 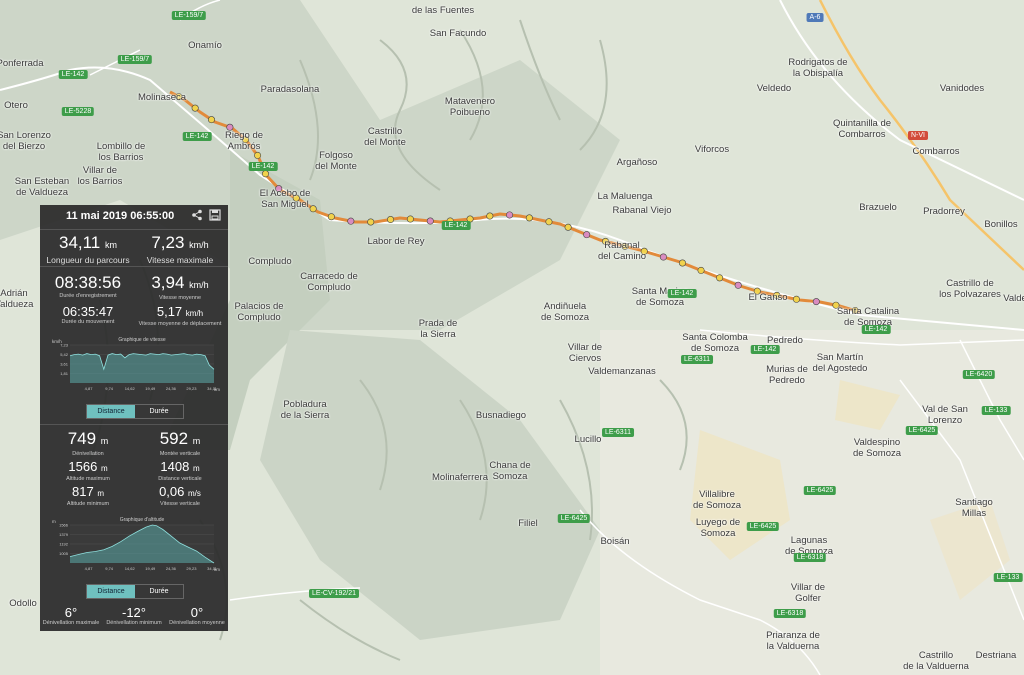 I want to click on chart-ytick-label: 5,42, so click(x=64, y=354).